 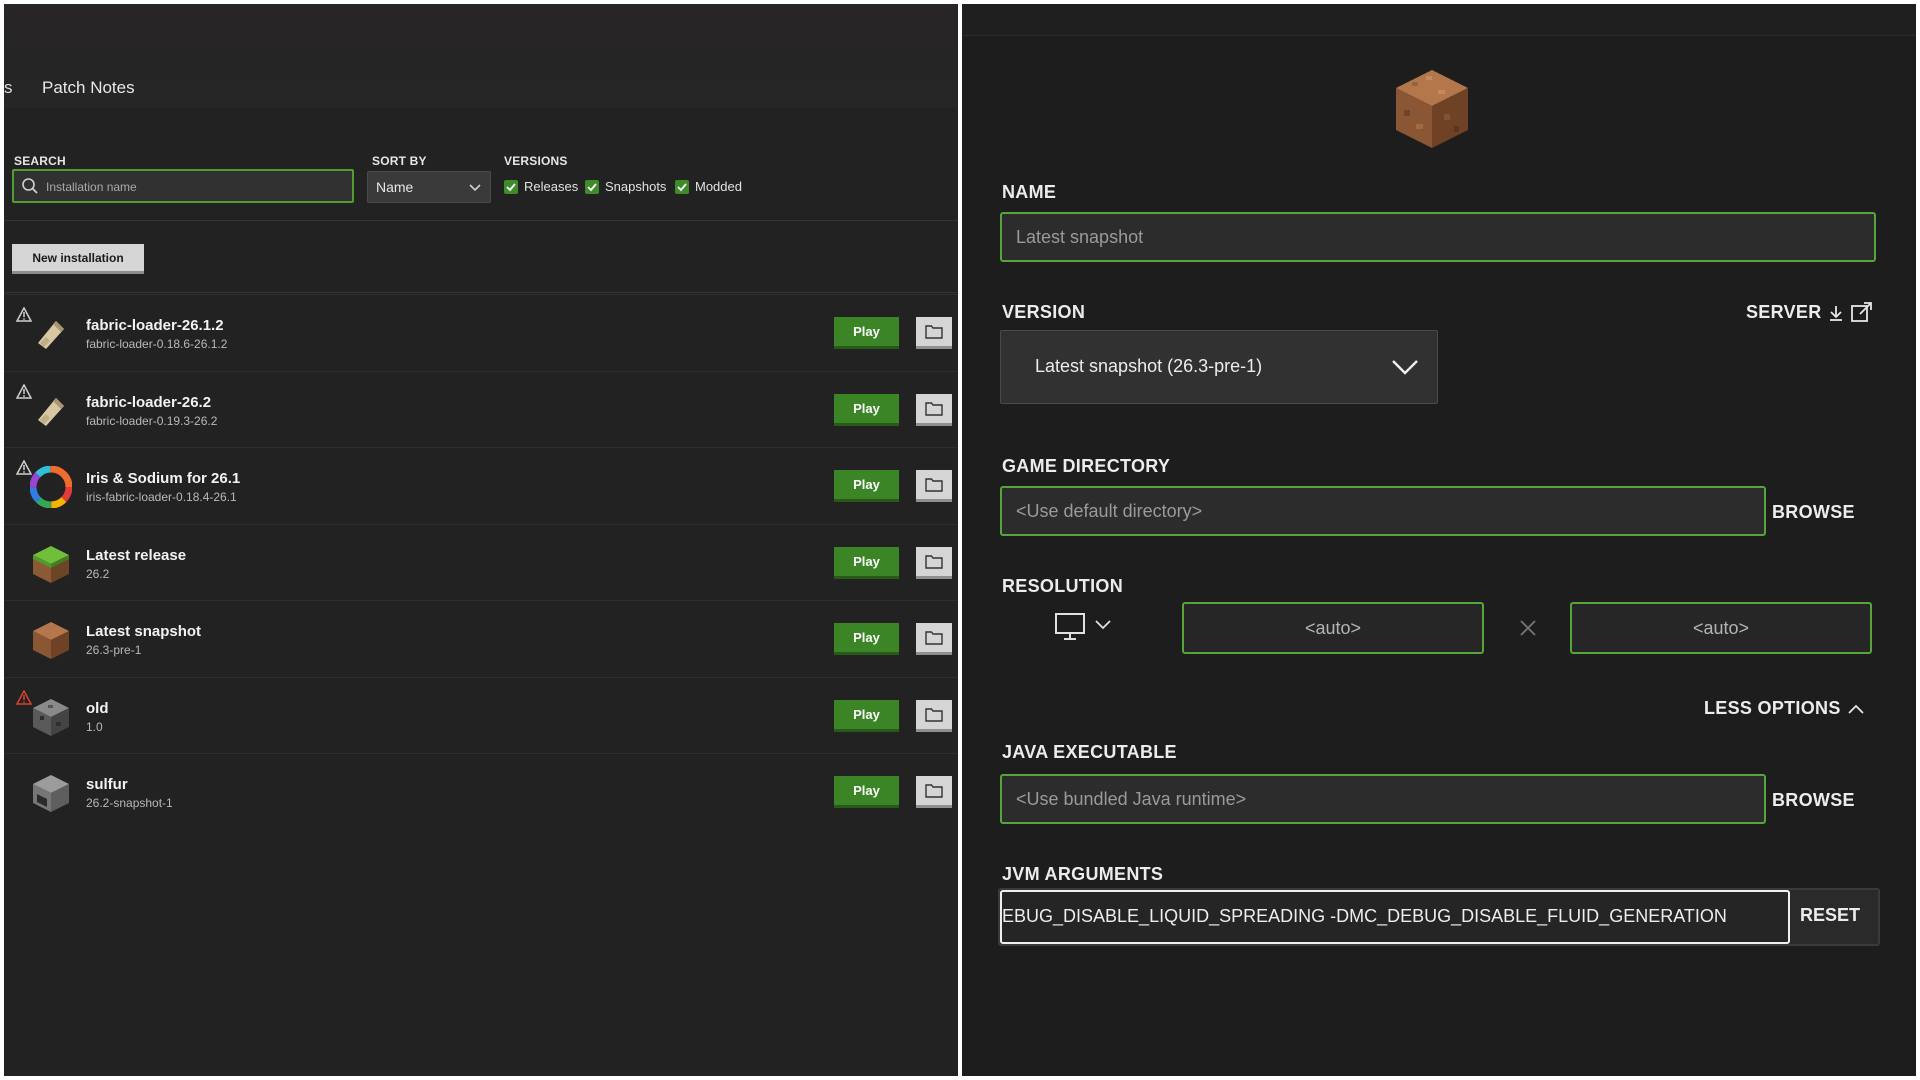 I want to click on version-select: Latest snapshot (26.3-pre-1), so click(x=1219, y=367).